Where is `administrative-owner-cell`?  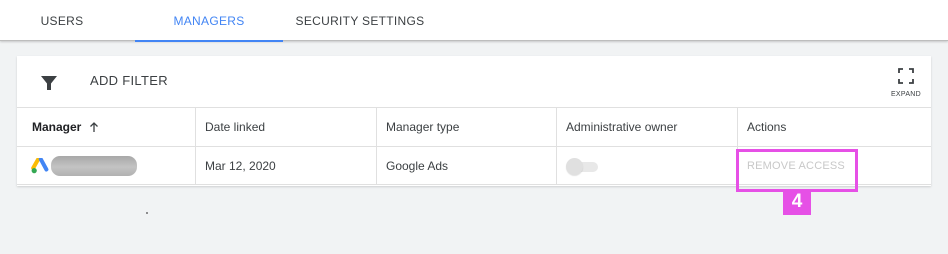 administrative-owner-cell is located at coordinates (647, 165).